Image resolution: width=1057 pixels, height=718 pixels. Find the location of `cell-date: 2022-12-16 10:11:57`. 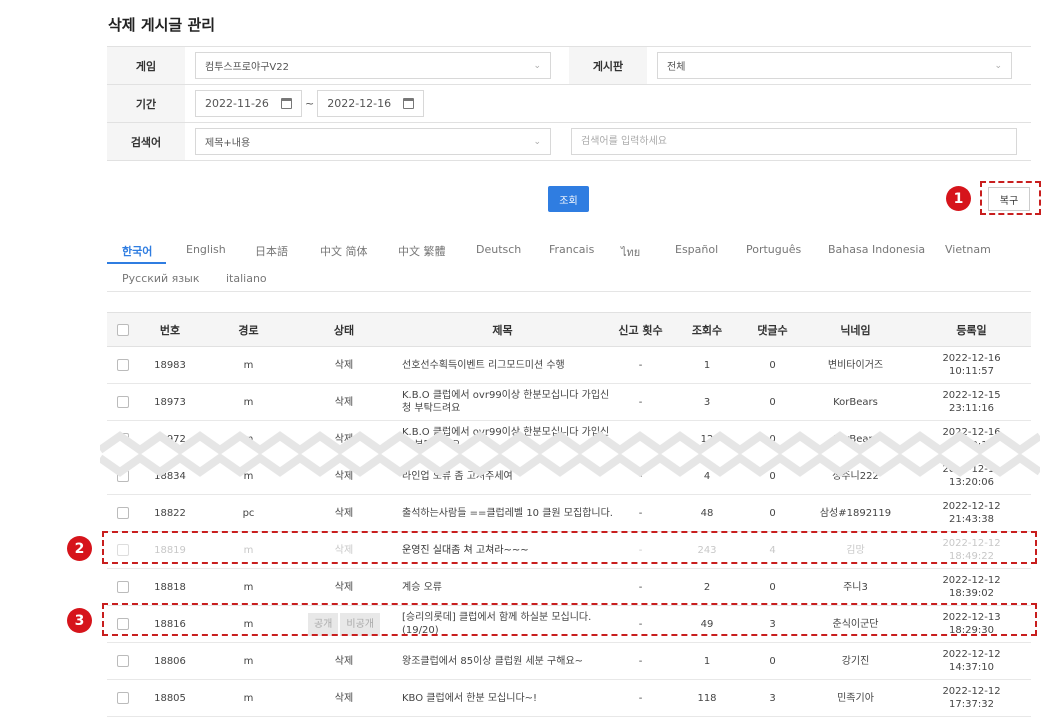

cell-date: 2022-12-16 10:11:57 is located at coordinates (971, 365).